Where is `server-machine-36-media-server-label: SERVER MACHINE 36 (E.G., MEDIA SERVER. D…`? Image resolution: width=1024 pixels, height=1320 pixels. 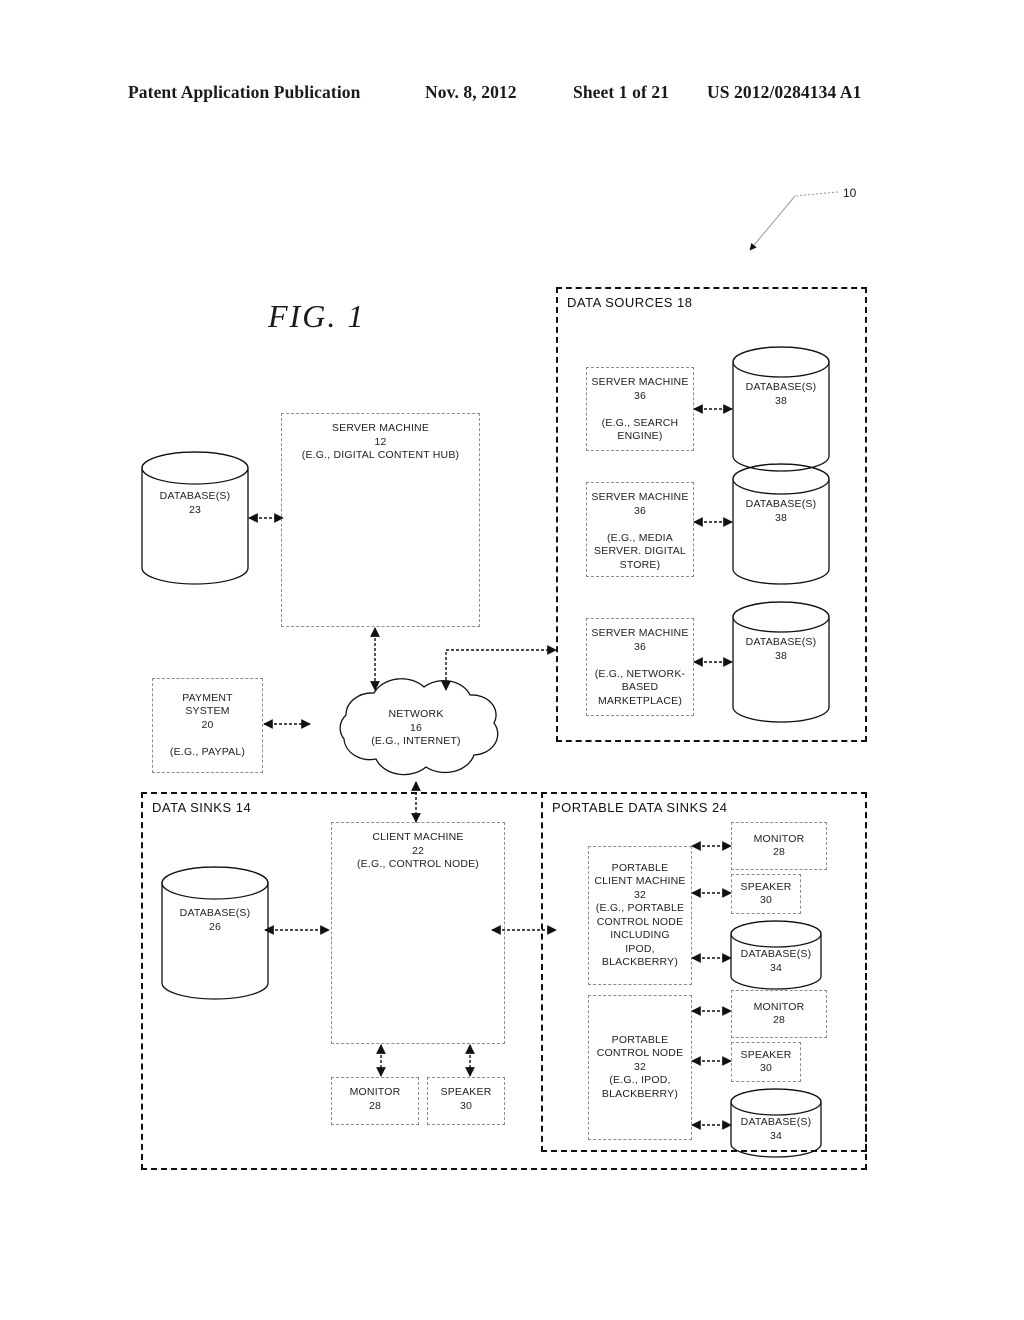 server-machine-36-media-server-label: SERVER MACHINE 36 (E.G., MEDIA SERVER. D… is located at coordinates (640, 531).